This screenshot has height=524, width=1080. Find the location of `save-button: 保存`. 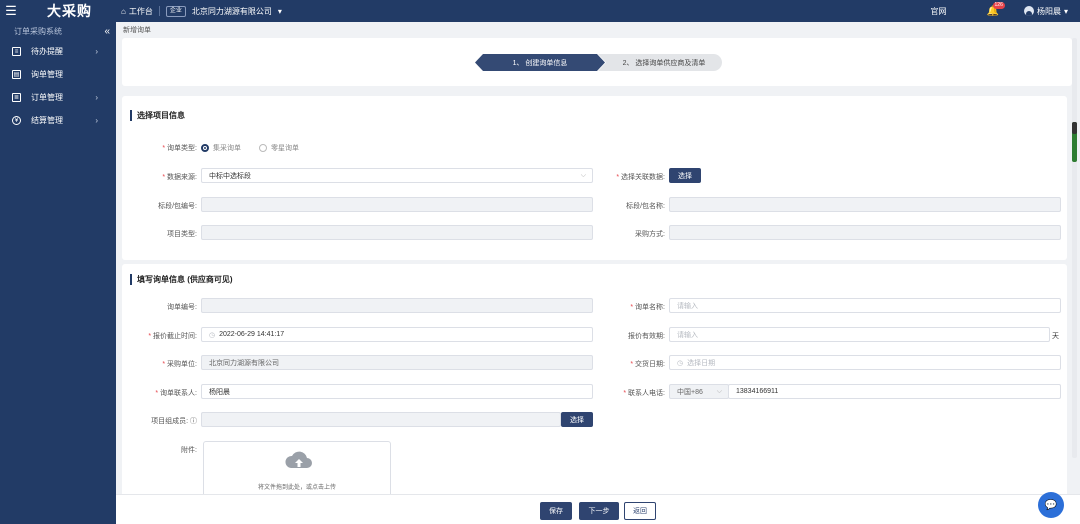

save-button: 保存 is located at coordinates (556, 511).